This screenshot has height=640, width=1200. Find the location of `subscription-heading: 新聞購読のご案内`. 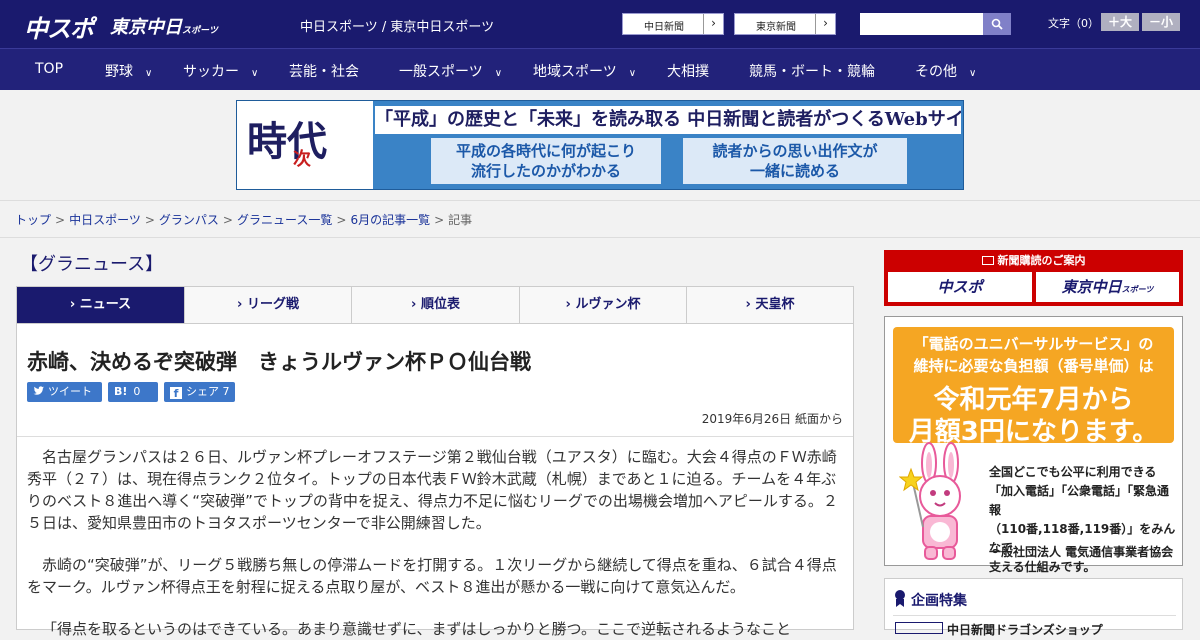

subscription-heading: 新聞購読のご案内 is located at coordinates (1033, 260).